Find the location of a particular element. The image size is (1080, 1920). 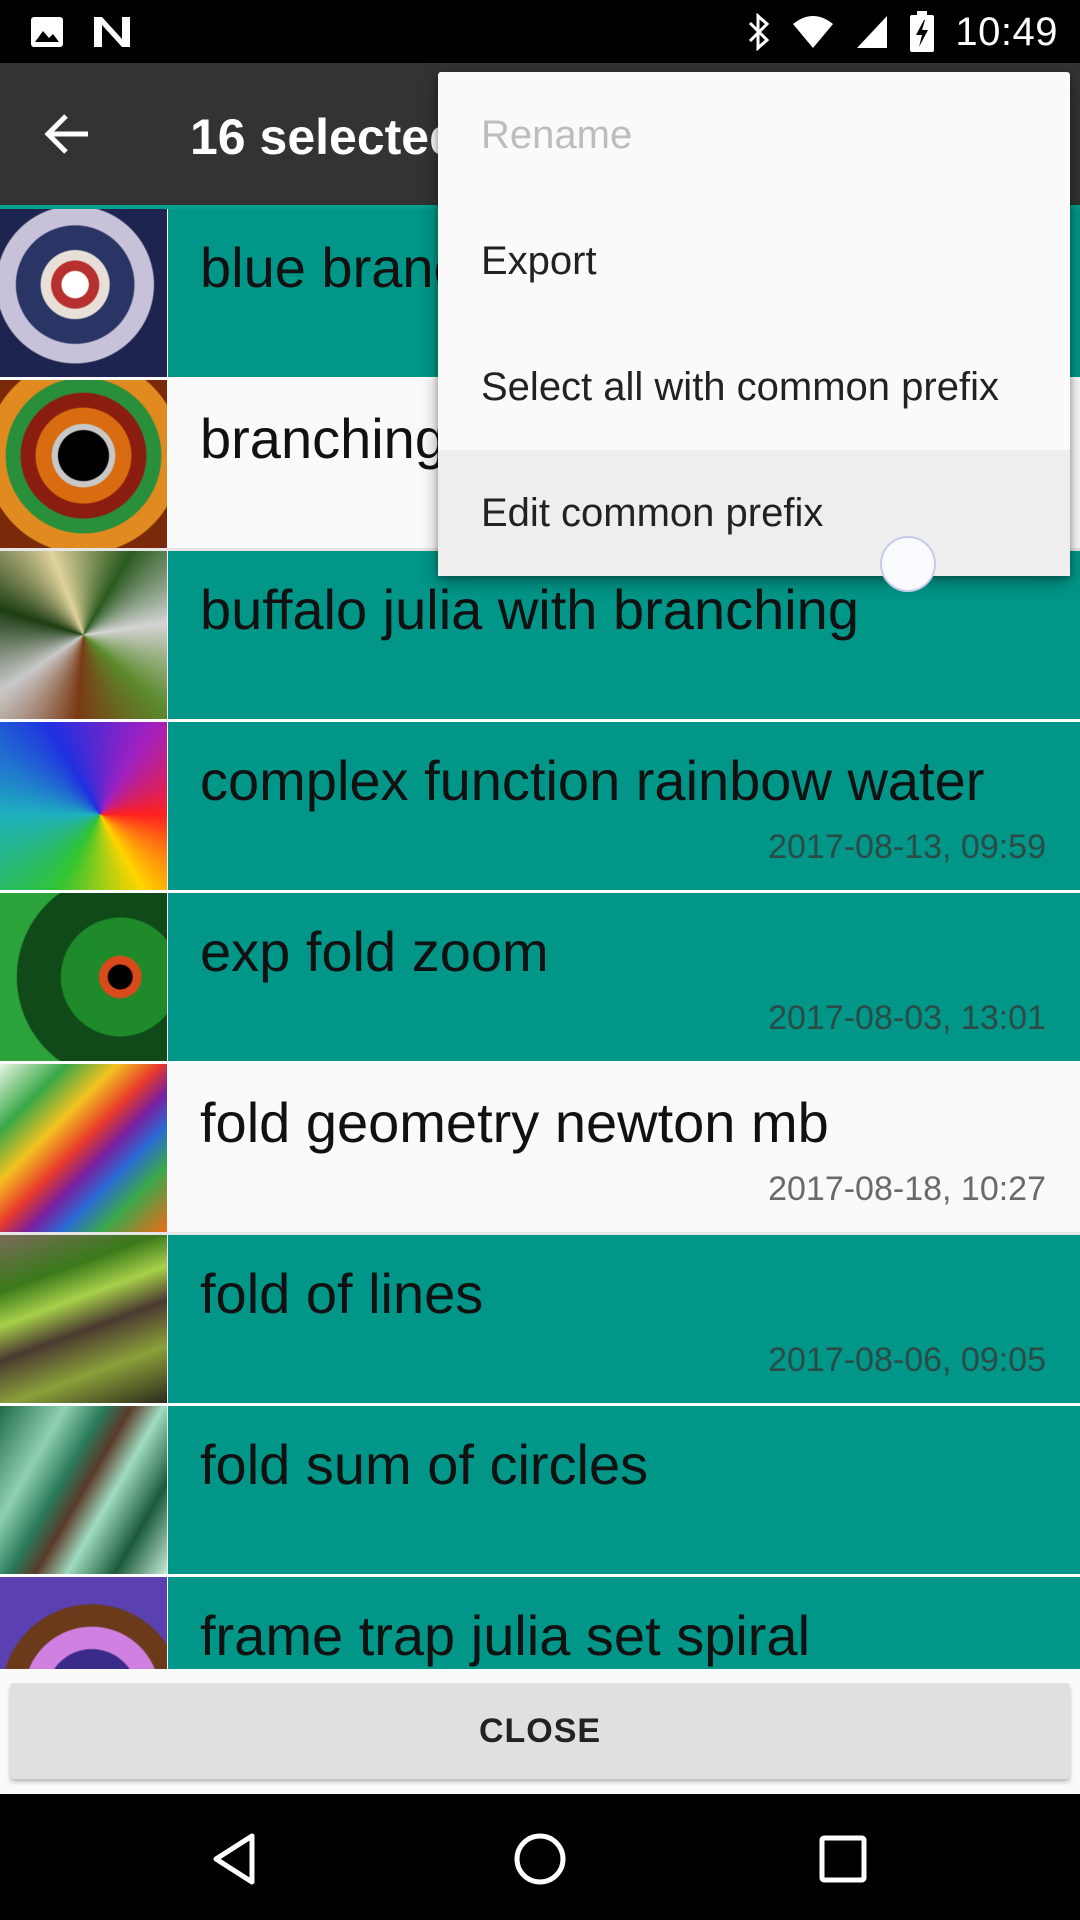

status-bar: 10:49 is located at coordinates (540, 31).